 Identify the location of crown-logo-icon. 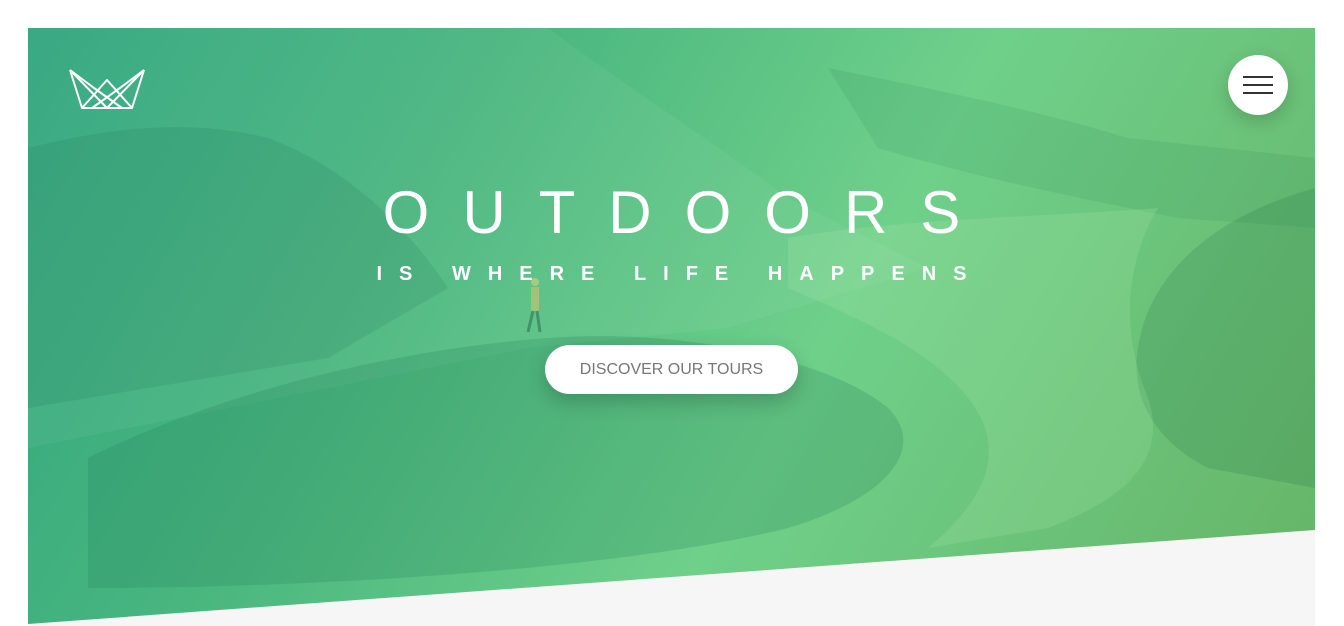
(107, 89).